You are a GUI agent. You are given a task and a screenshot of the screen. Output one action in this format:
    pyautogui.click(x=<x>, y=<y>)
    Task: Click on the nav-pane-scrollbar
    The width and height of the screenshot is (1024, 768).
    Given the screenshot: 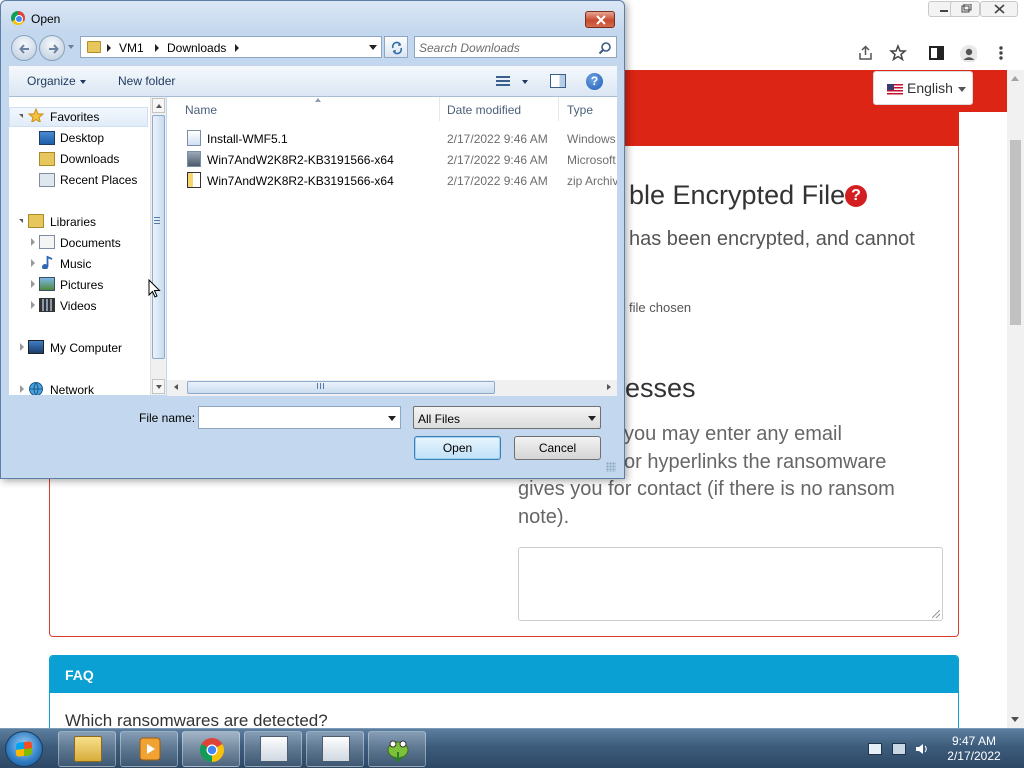 What is the action you would take?
    pyautogui.click(x=158, y=246)
    